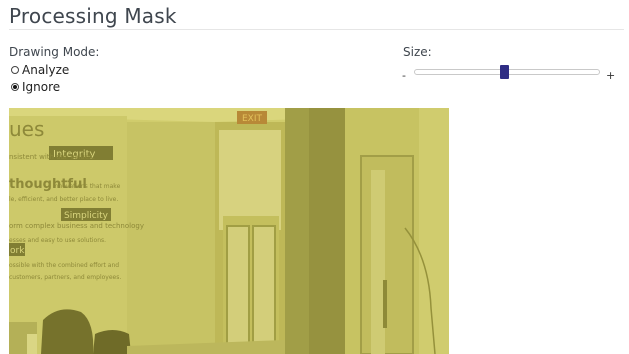 Image resolution: width=629 pixels, height=354 pixels. I want to click on size-max-label: +, so click(611, 75).